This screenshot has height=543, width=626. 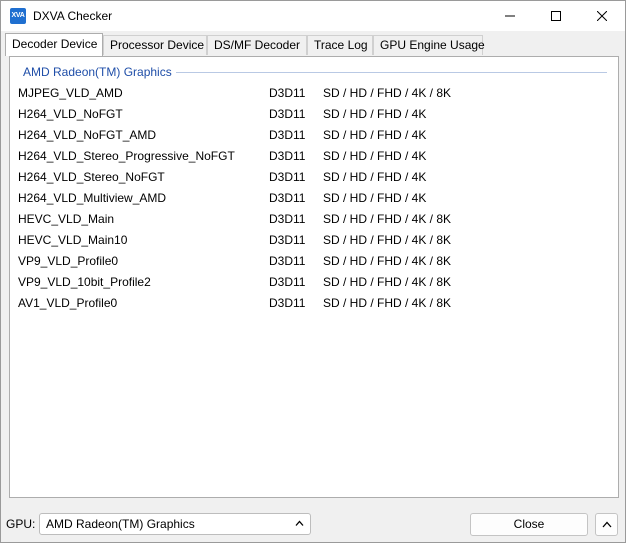 What do you see at coordinates (21, 524) in the screenshot?
I see `gpu-label: GPU:` at bounding box center [21, 524].